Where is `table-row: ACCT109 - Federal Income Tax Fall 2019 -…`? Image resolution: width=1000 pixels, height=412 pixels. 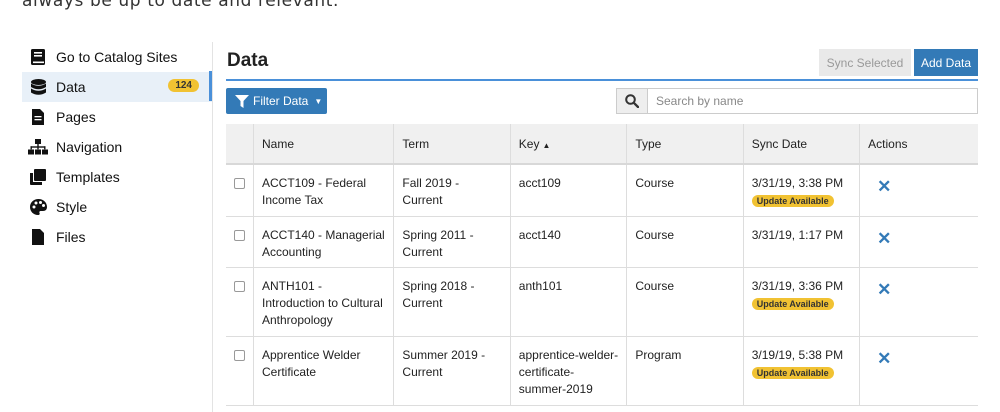 table-row: ACCT109 - Federal Income Tax Fall 2019 -… is located at coordinates (602, 190).